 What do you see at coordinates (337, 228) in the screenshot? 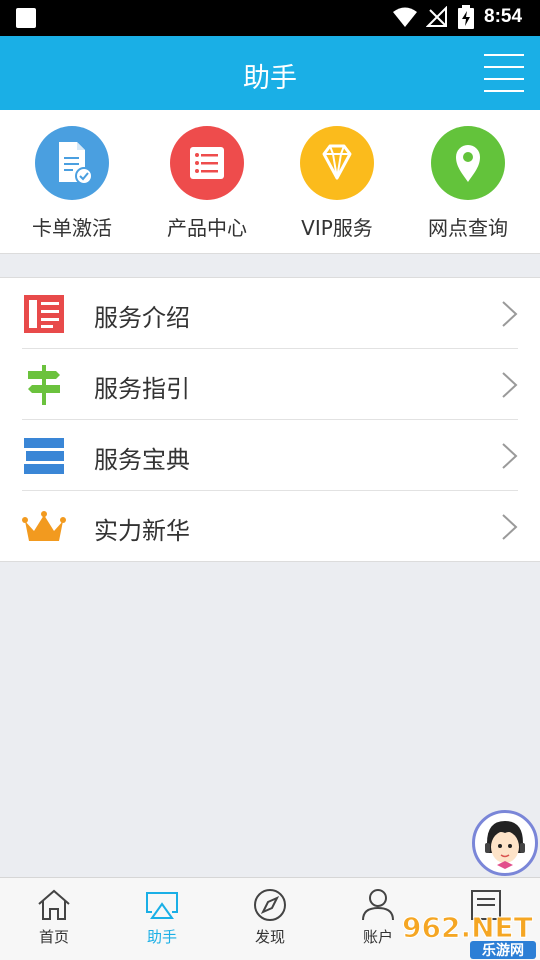
I see `quick-action-label: VIP服务` at bounding box center [337, 228].